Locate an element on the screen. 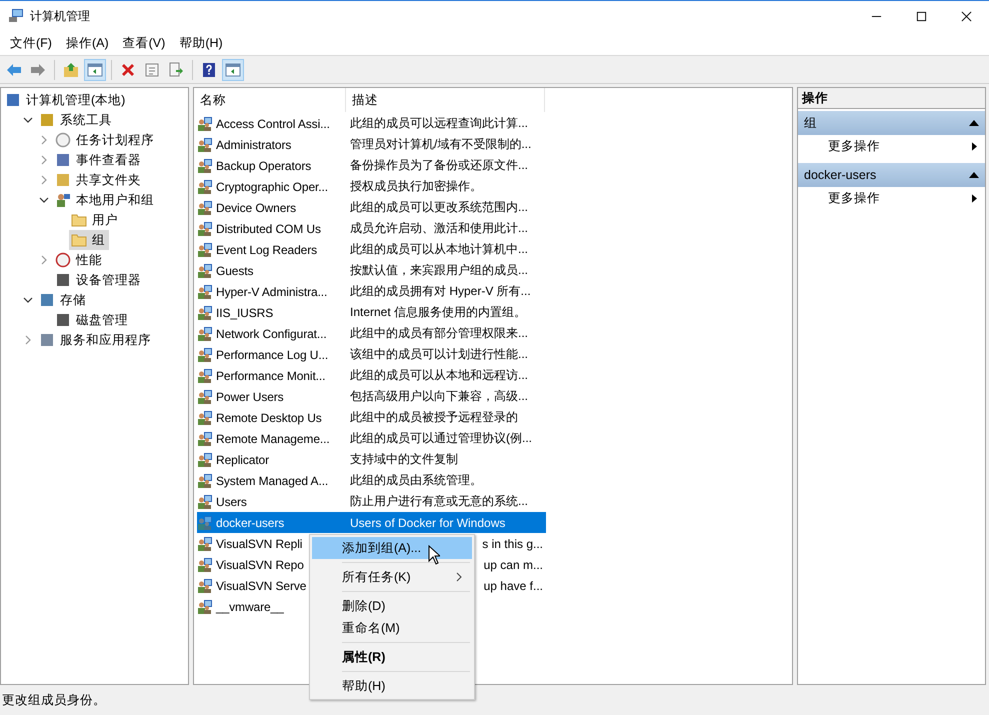  group-name: __vmware__ is located at coordinates (250, 607).